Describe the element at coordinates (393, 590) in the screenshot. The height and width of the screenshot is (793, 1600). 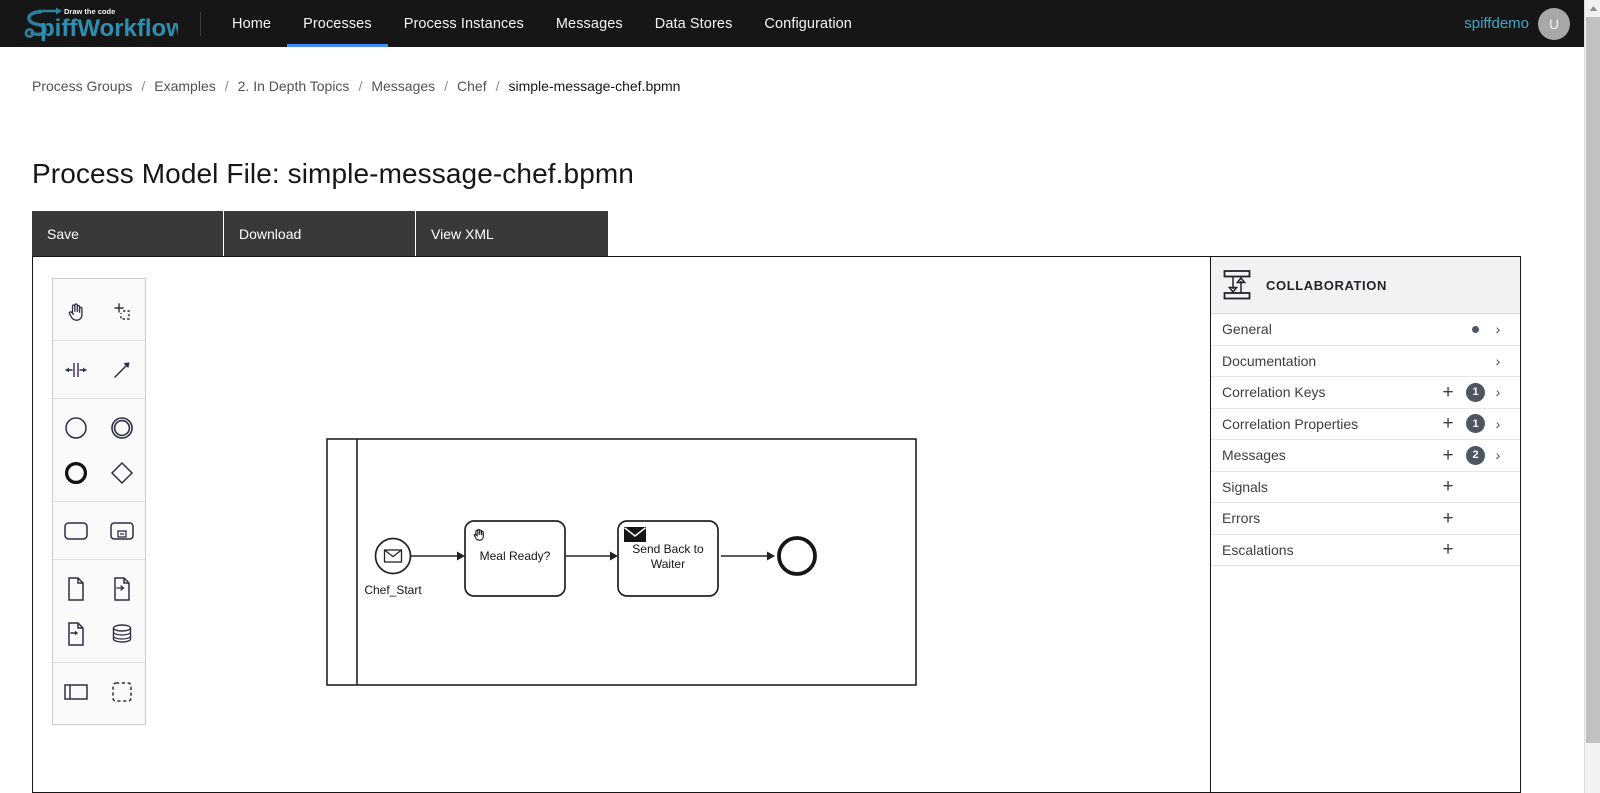
I see `start-event-label: Chef_Start` at that location.